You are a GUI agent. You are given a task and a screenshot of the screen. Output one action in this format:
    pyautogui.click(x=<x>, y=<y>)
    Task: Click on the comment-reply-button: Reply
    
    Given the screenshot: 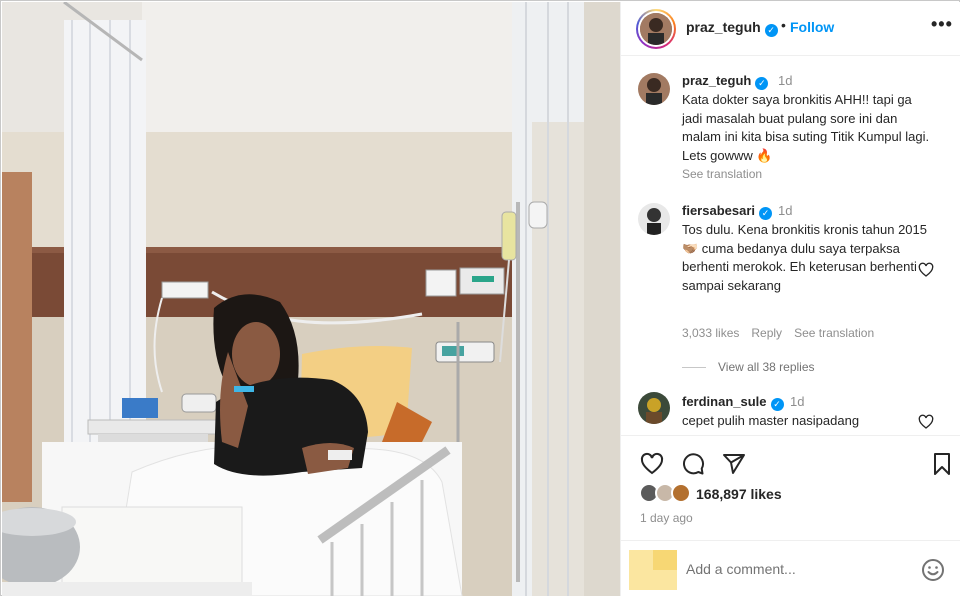 What is the action you would take?
    pyautogui.click(x=766, y=333)
    